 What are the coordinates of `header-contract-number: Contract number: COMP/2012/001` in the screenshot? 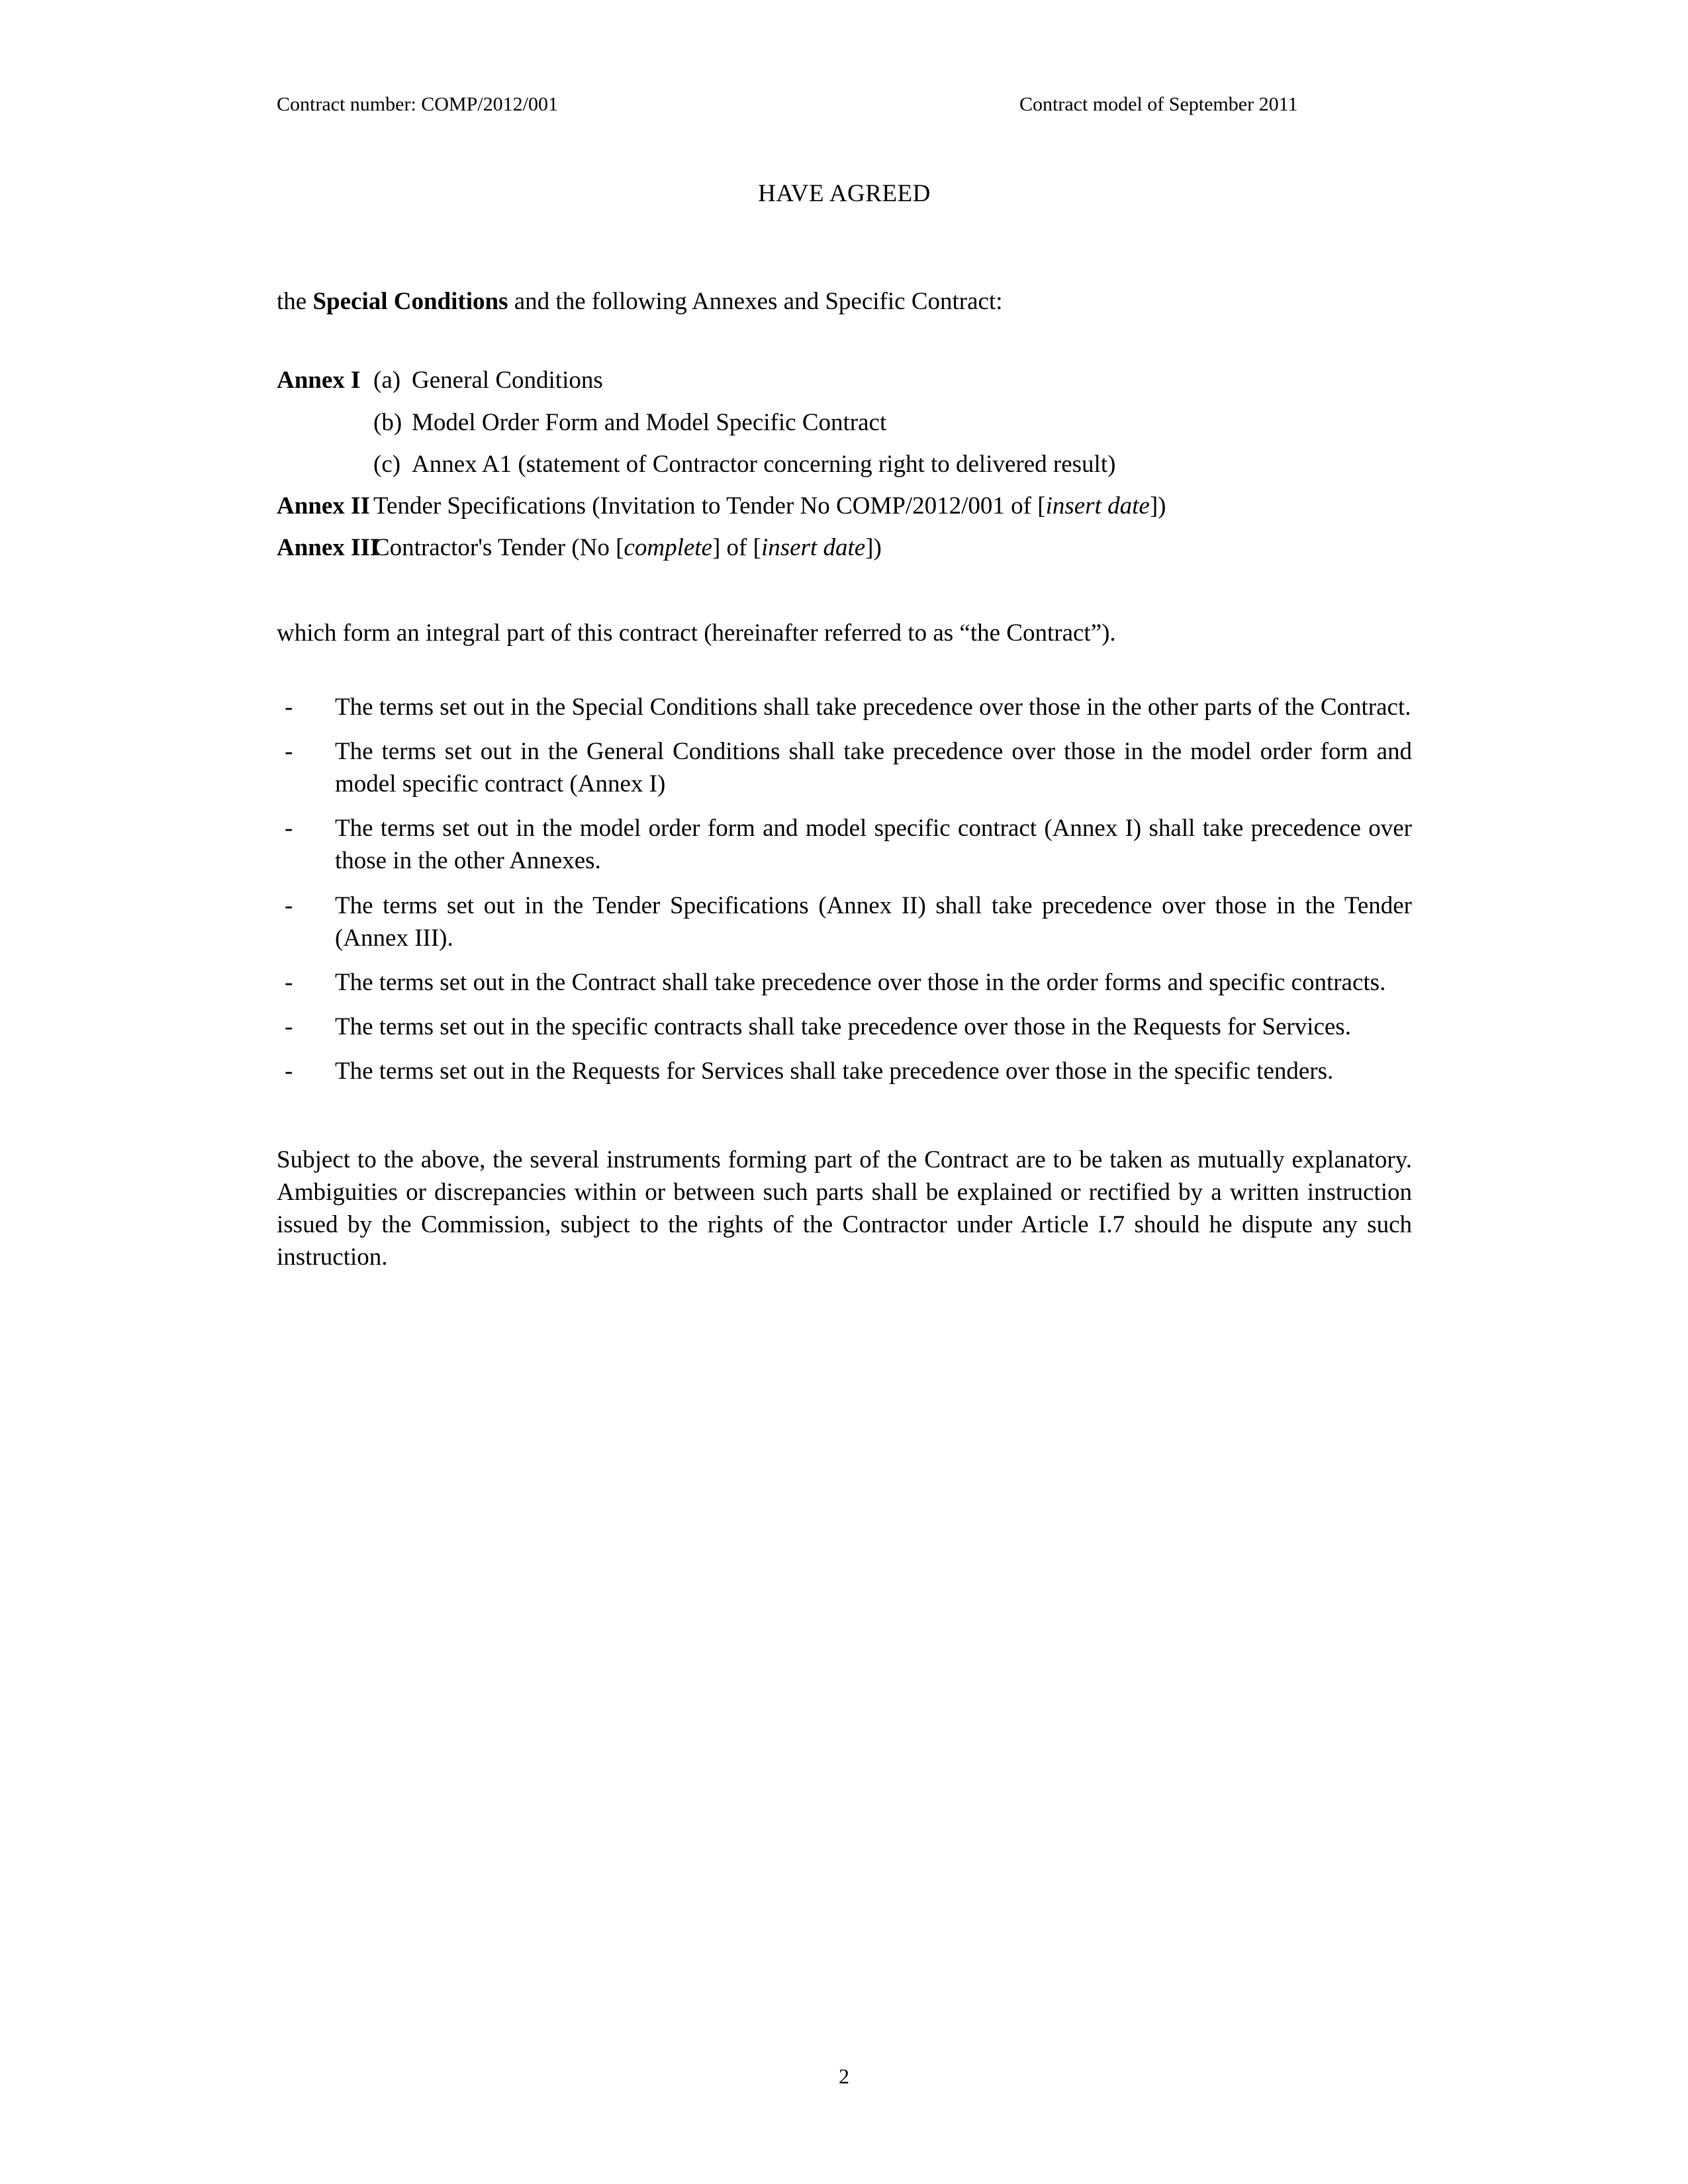 It's located at (417, 104).